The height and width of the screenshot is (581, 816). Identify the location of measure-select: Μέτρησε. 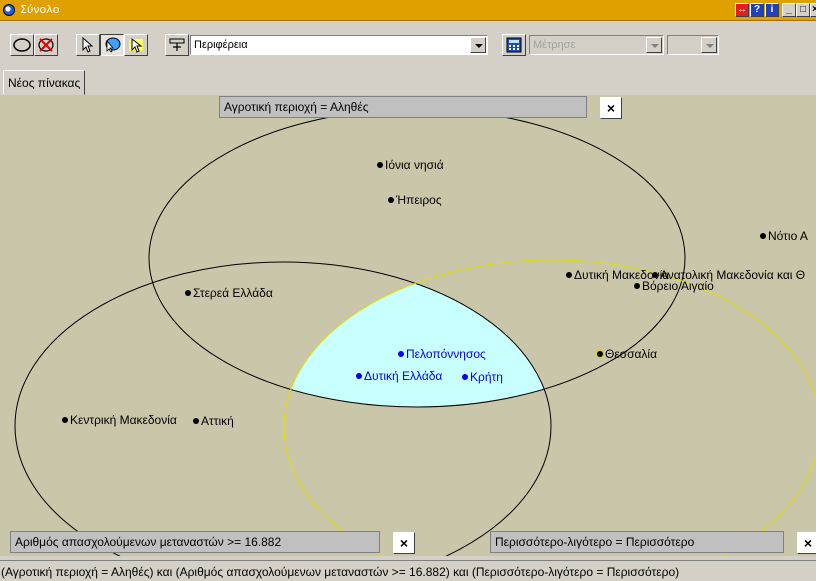
(596, 45).